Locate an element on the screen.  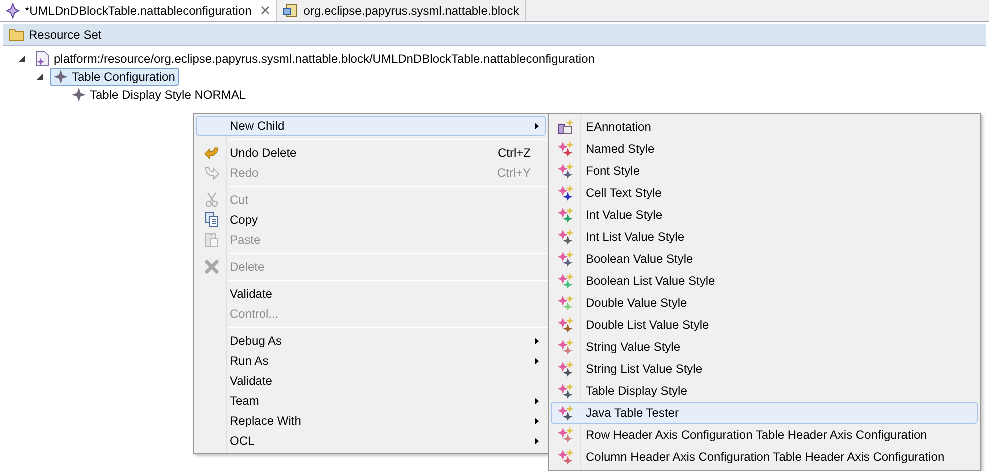
menu-item: Team is located at coordinates (371, 401).